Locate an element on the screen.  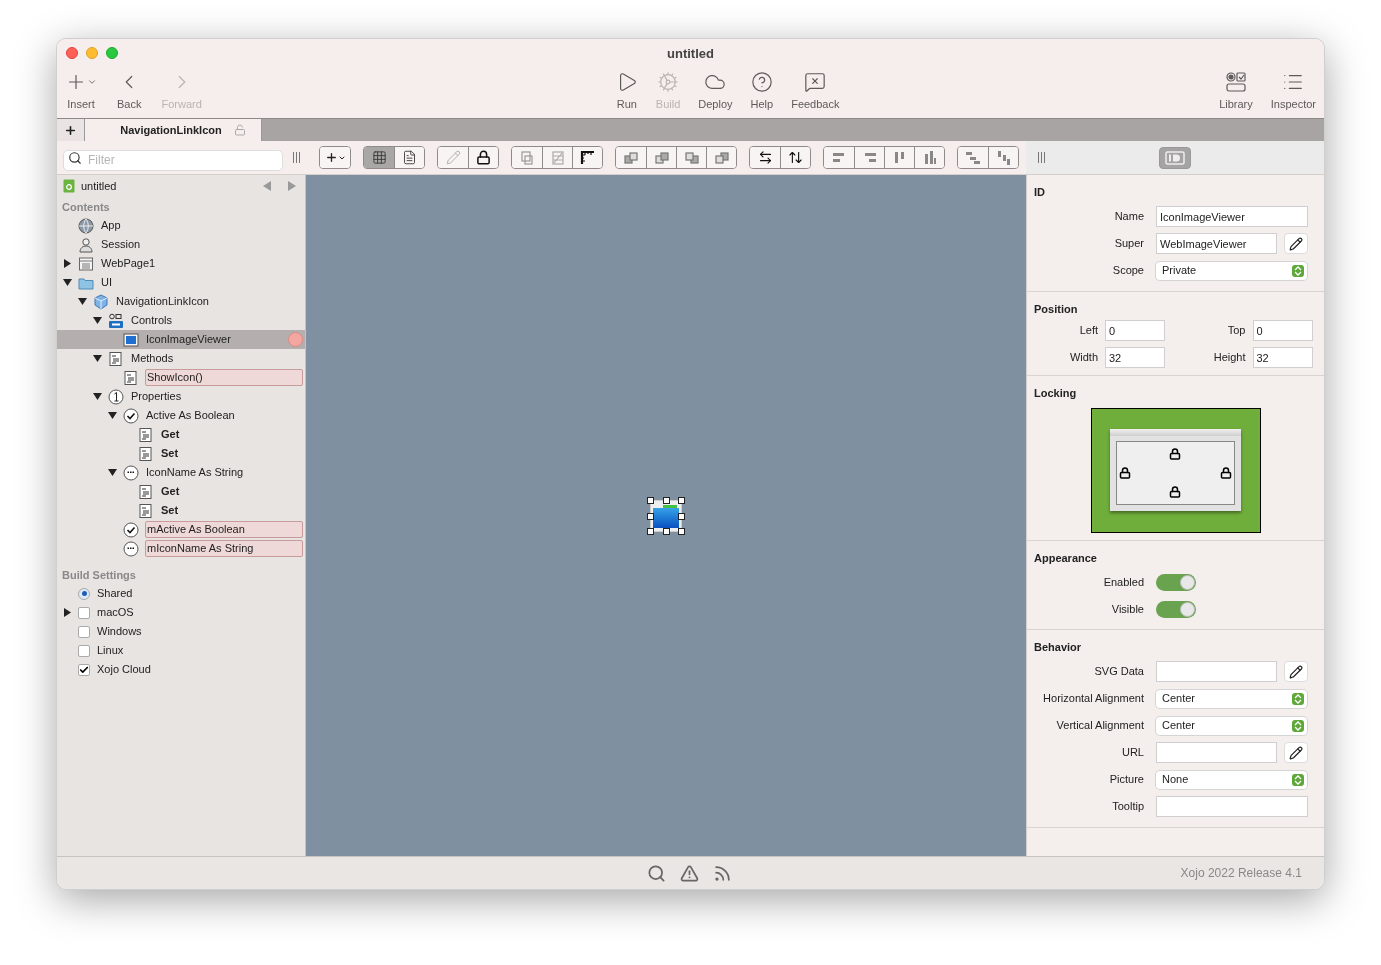
toolbar-button: Inspector is located at coordinates (1293, 89).